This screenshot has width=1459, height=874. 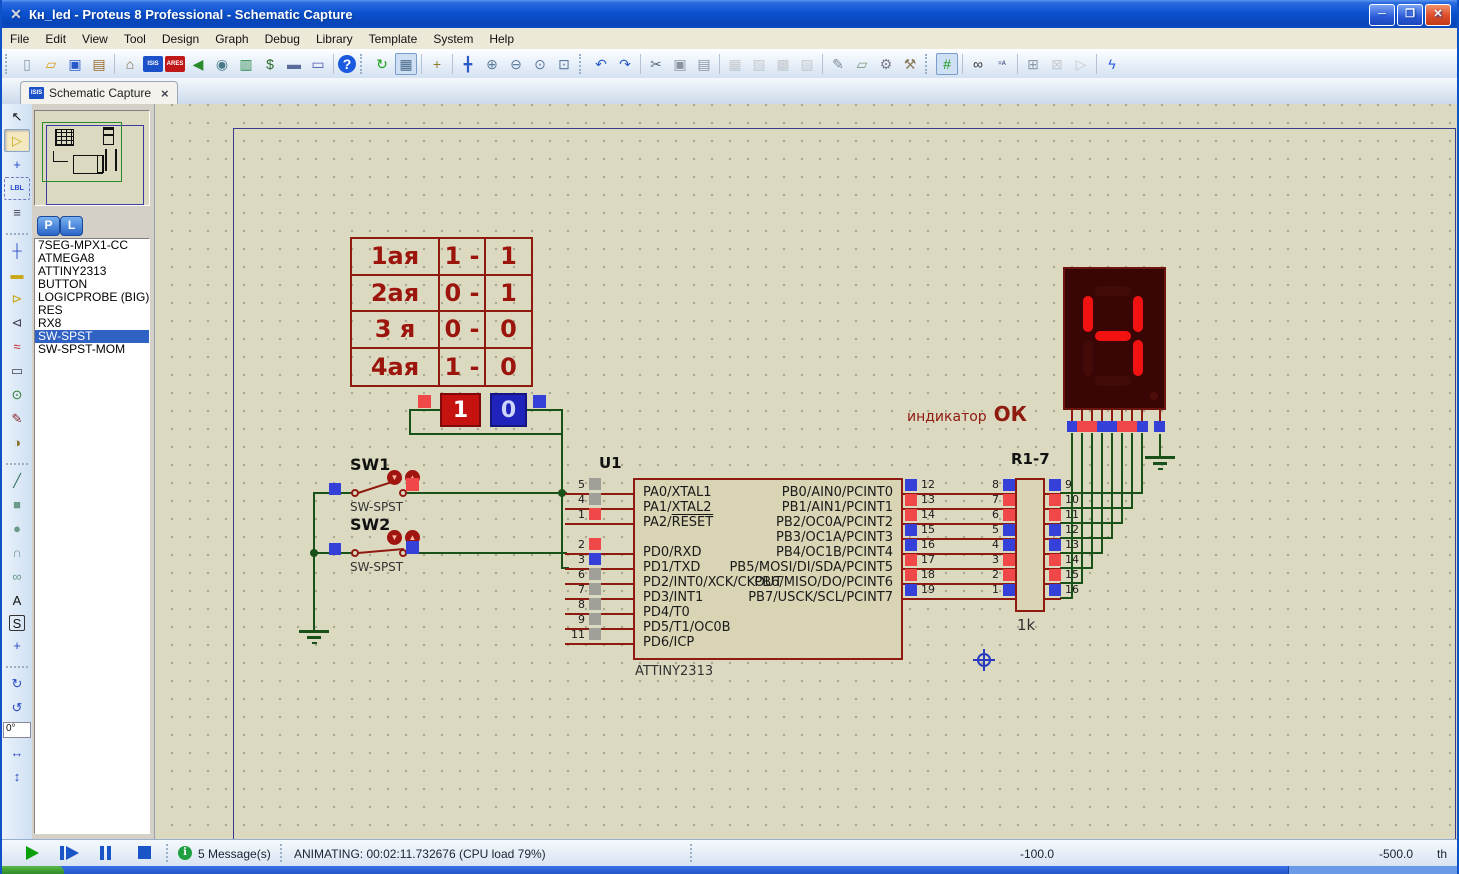 I want to click on graph-mode: ≈, so click(x=17, y=346).